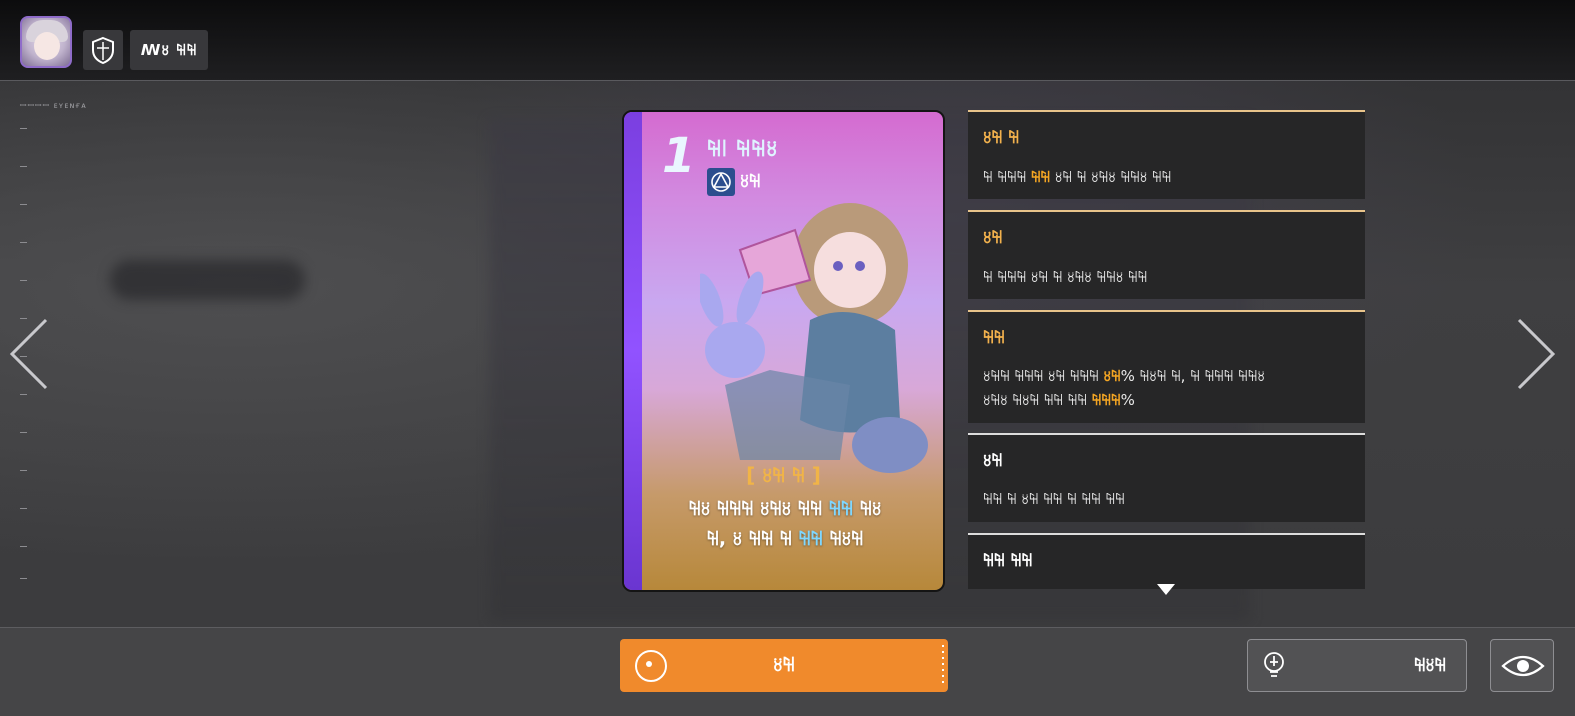 The image size is (1575, 716). I want to click on profile-name-button: ꟿ꘨ ꘤꘤, so click(169, 50).